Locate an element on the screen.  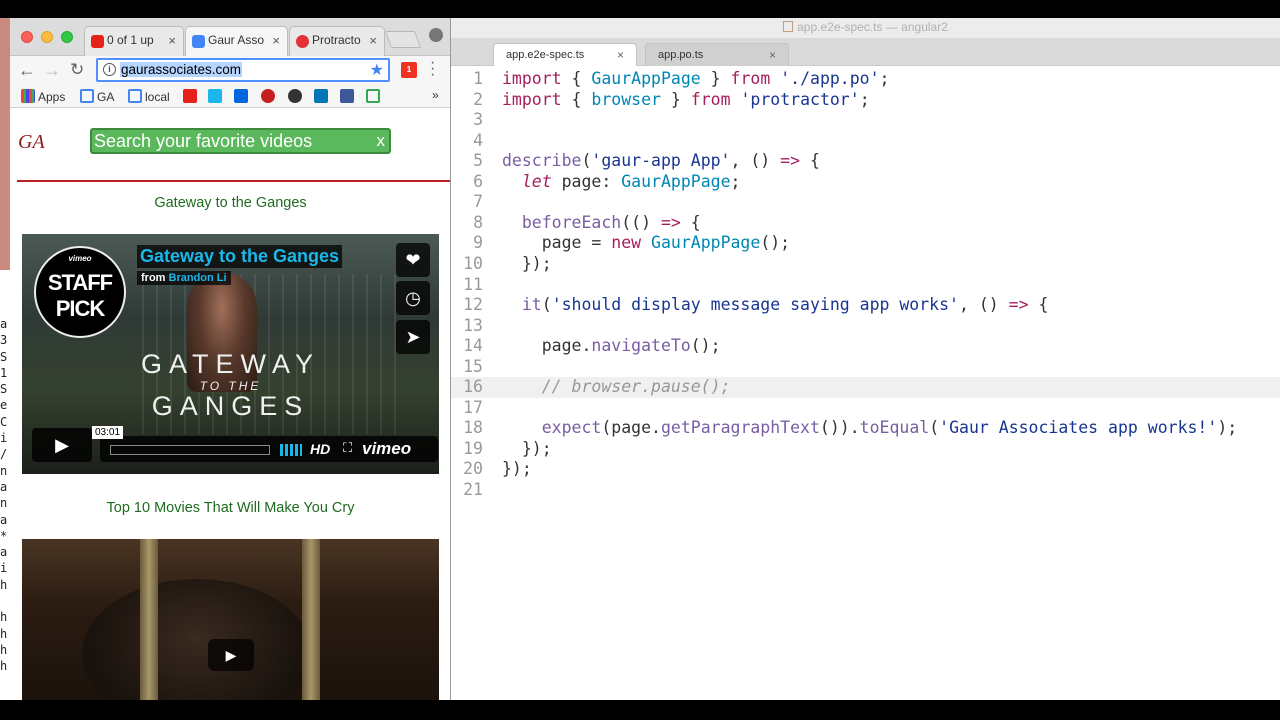
bookmark-vimeo is located at coordinates (216, 96).